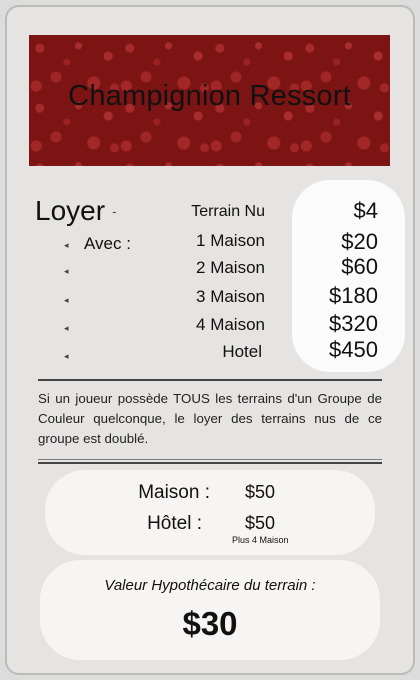 The width and height of the screenshot is (420, 680). Describe the element at coordinates (70, 210) in the screenshot. I see `rent-heading: Loyer` at that location.